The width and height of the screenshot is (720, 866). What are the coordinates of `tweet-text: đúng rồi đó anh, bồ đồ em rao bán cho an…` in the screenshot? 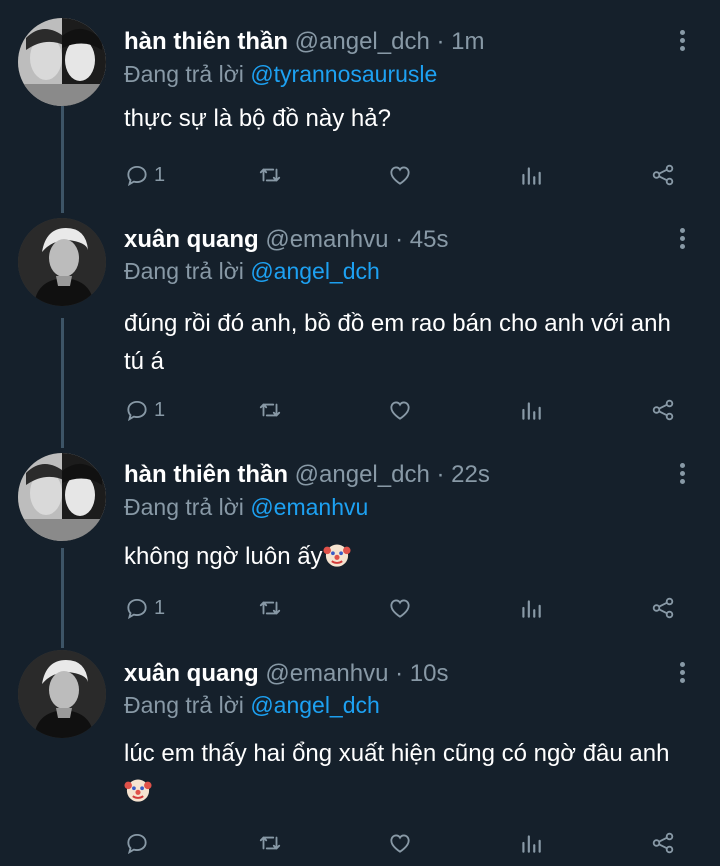 It's located at (404, 343).